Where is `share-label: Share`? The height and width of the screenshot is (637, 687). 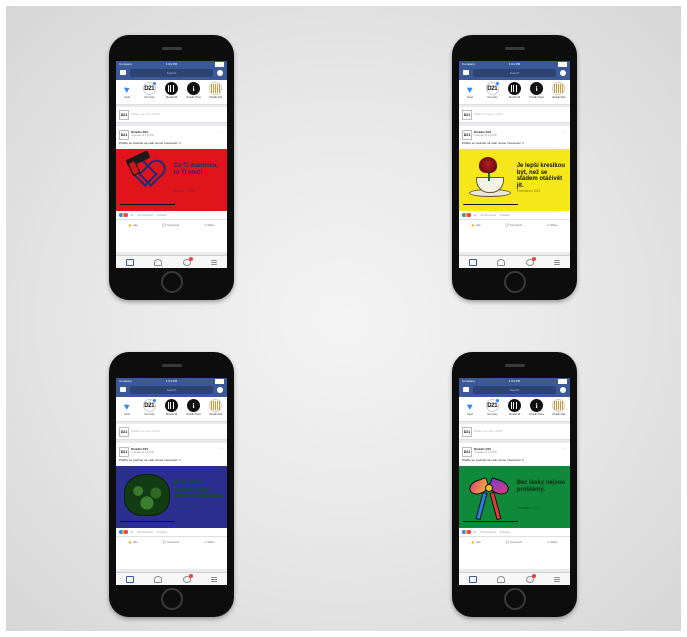
share-label: Share is located at coordinates (554, 225).